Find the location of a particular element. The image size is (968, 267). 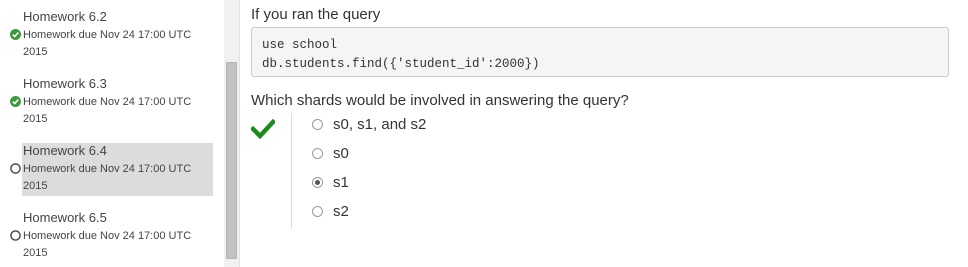

options-divider is located at coordinates (291, 171).